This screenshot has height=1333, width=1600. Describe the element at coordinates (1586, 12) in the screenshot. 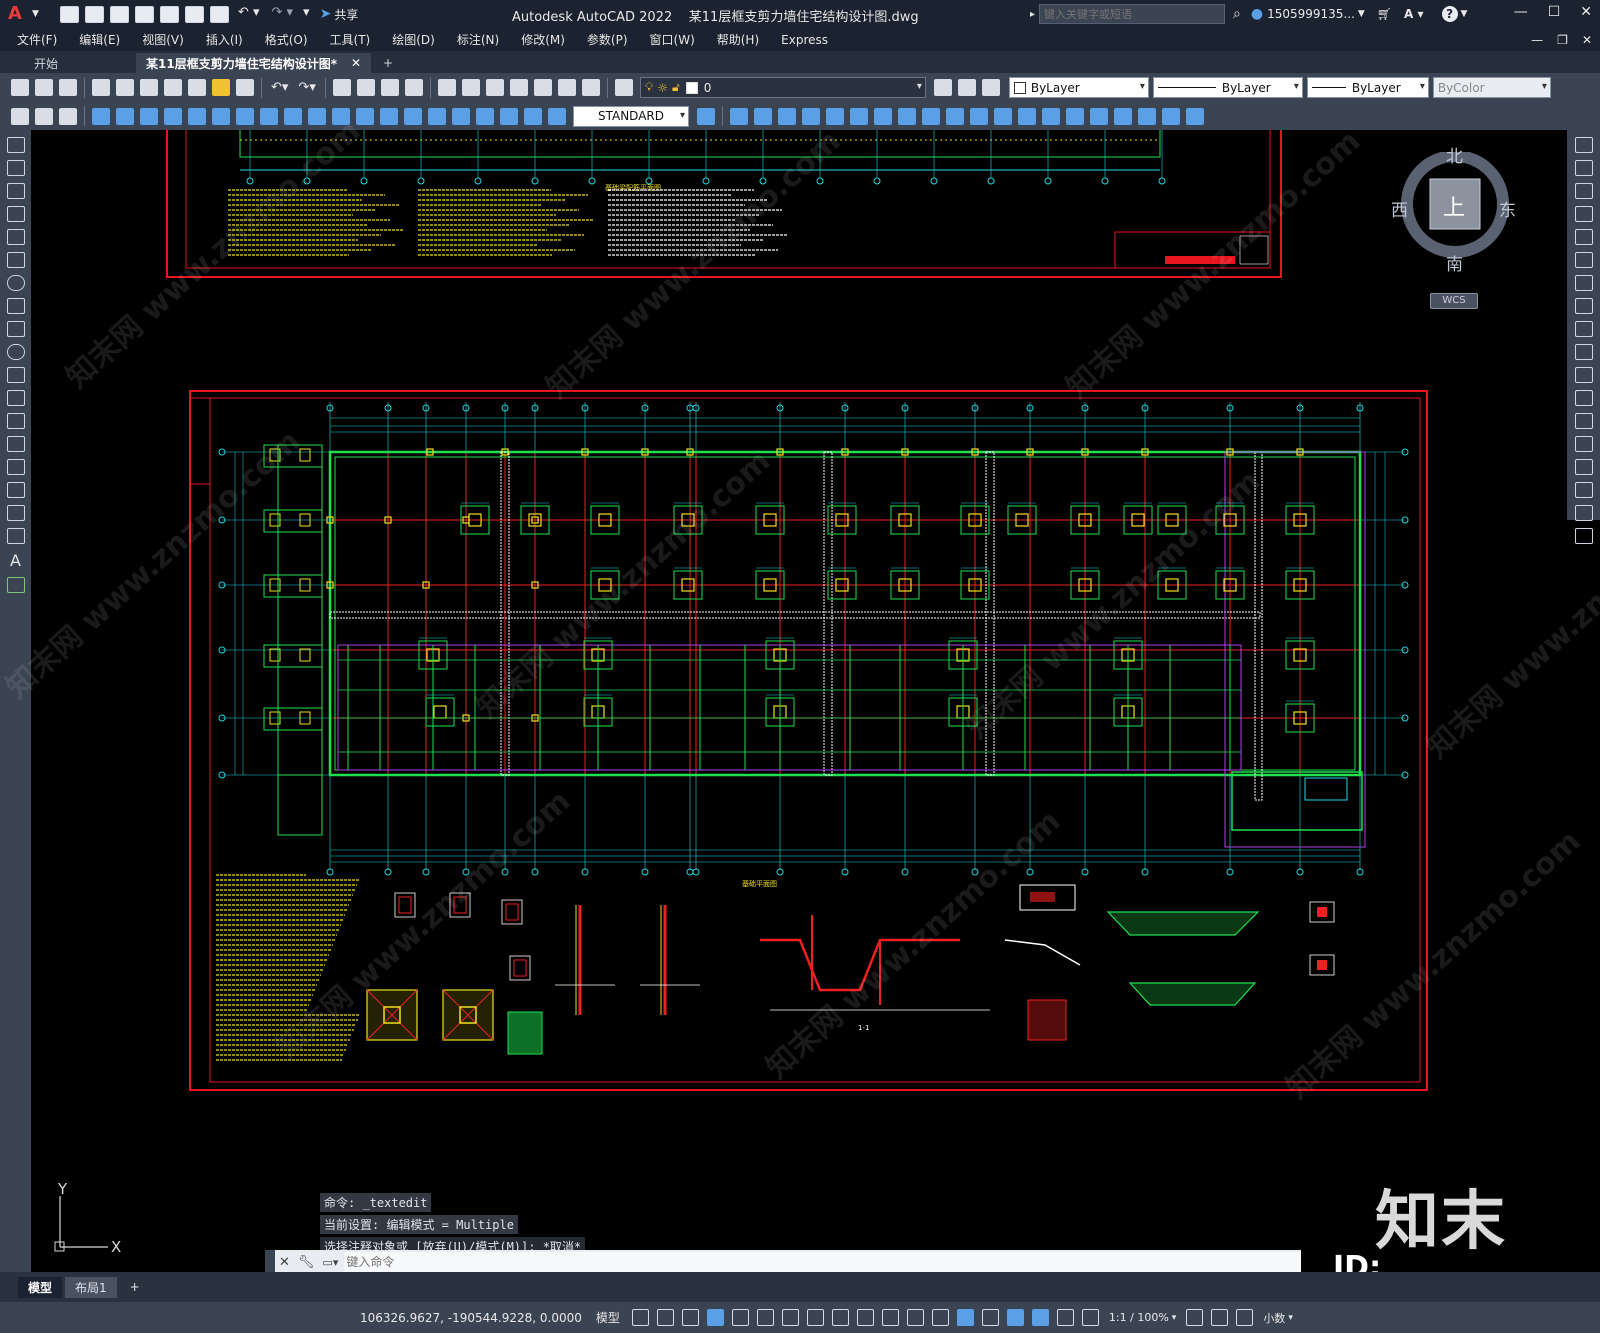

I see `close-window-icon: ✕` at that location.